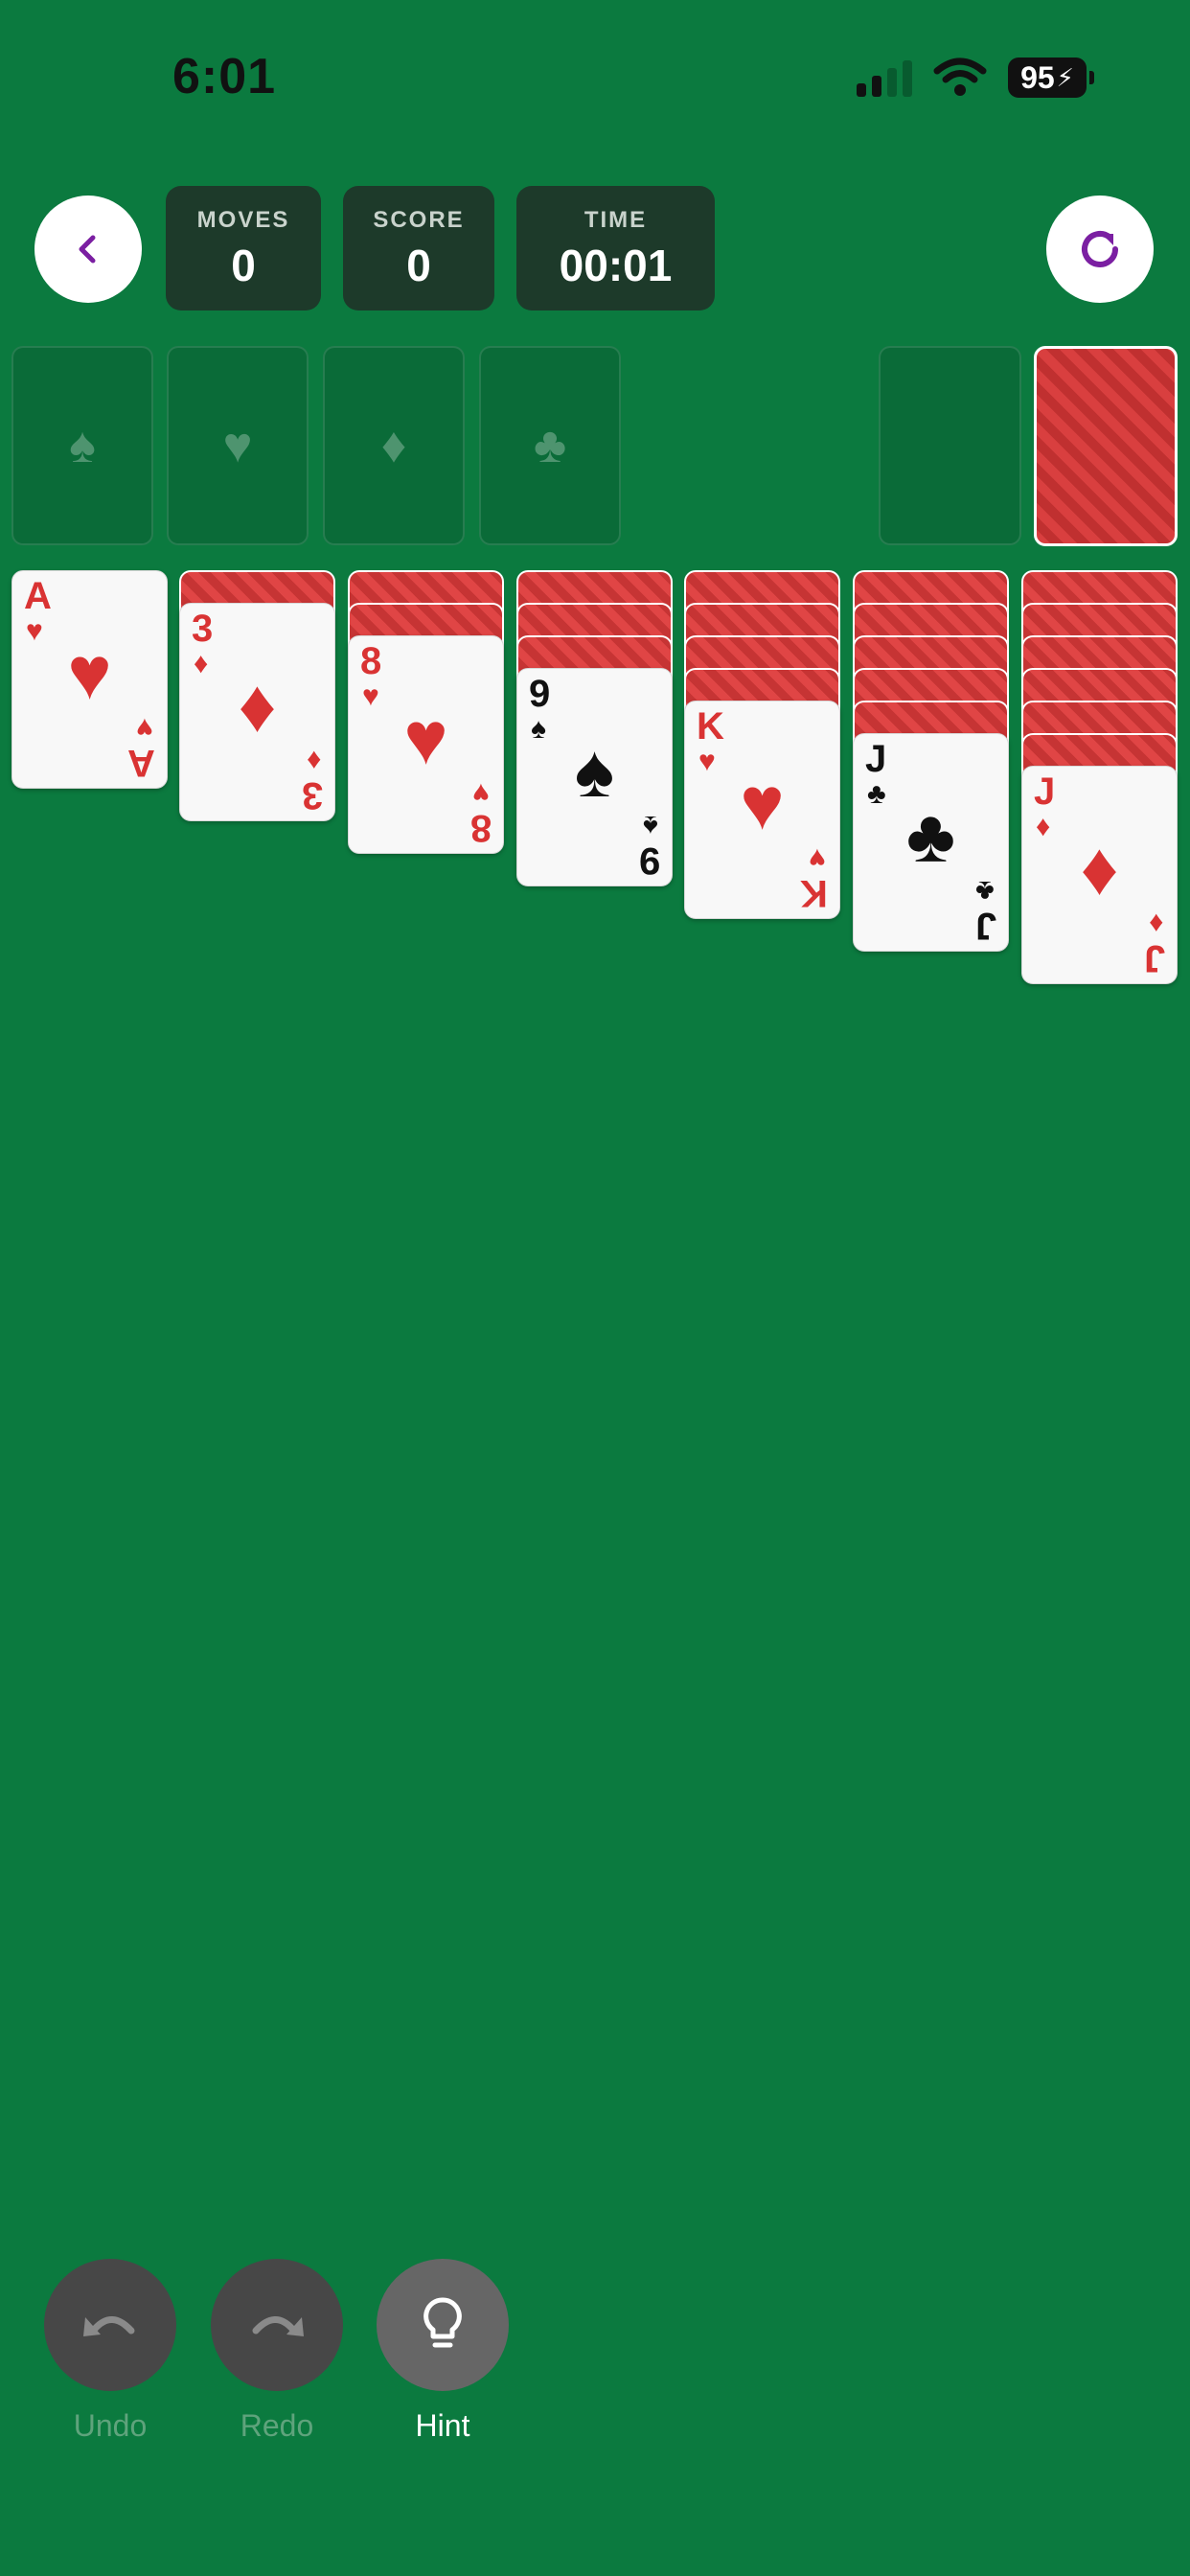  I want to click on heart-icon: ♥, so click(238, 445).